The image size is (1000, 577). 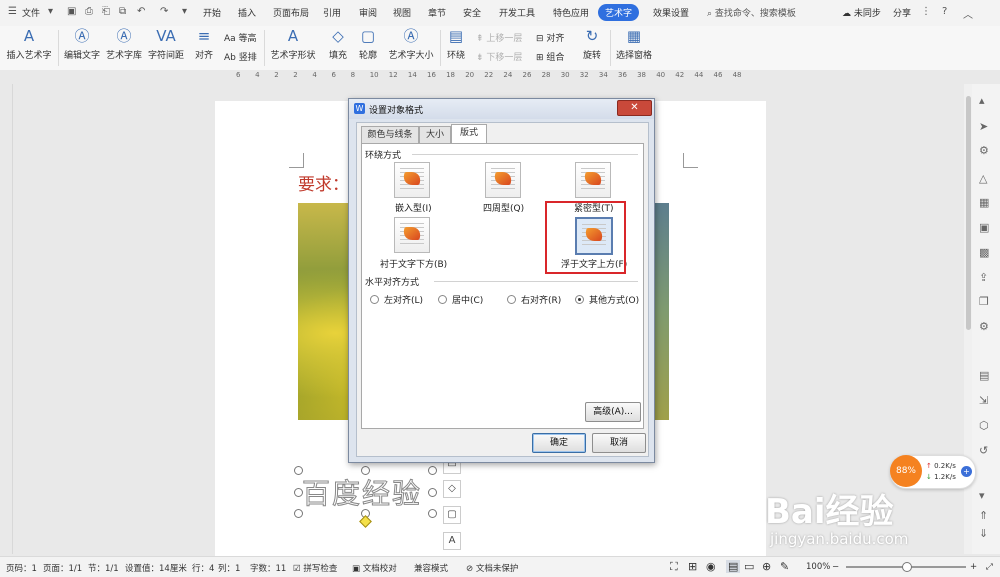 What do you see at coordinates (983, 400) in the screenshot?
I see `export-pdf-icon: ⇲` at bounding box center [983, 400].